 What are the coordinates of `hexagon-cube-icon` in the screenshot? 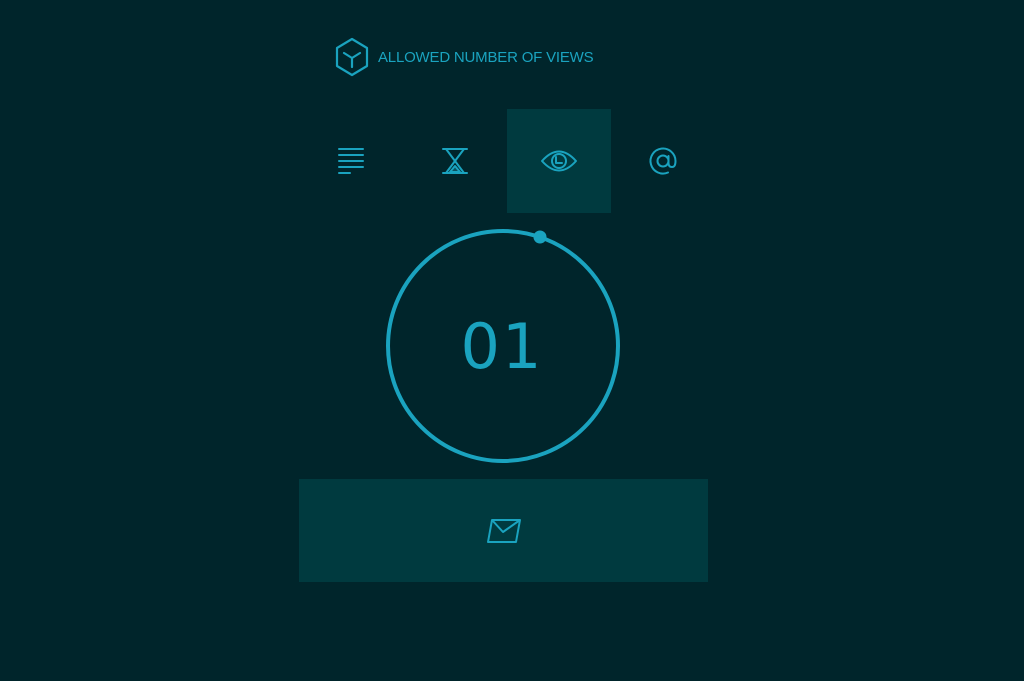 It's located at (352, 57).